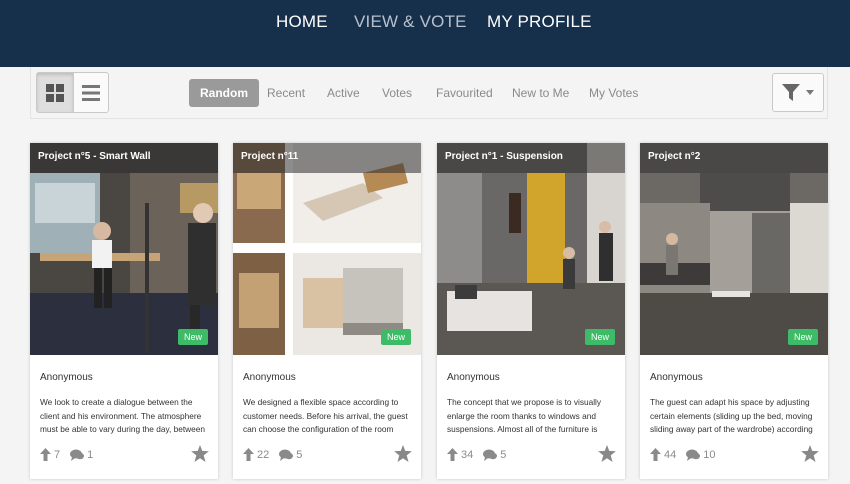 This screenshot has width=850, height=484. What do you see at coordinates (277, 454) in the screenshot?
I see `card-stats: 22 5` at bounding box center [277, 454].